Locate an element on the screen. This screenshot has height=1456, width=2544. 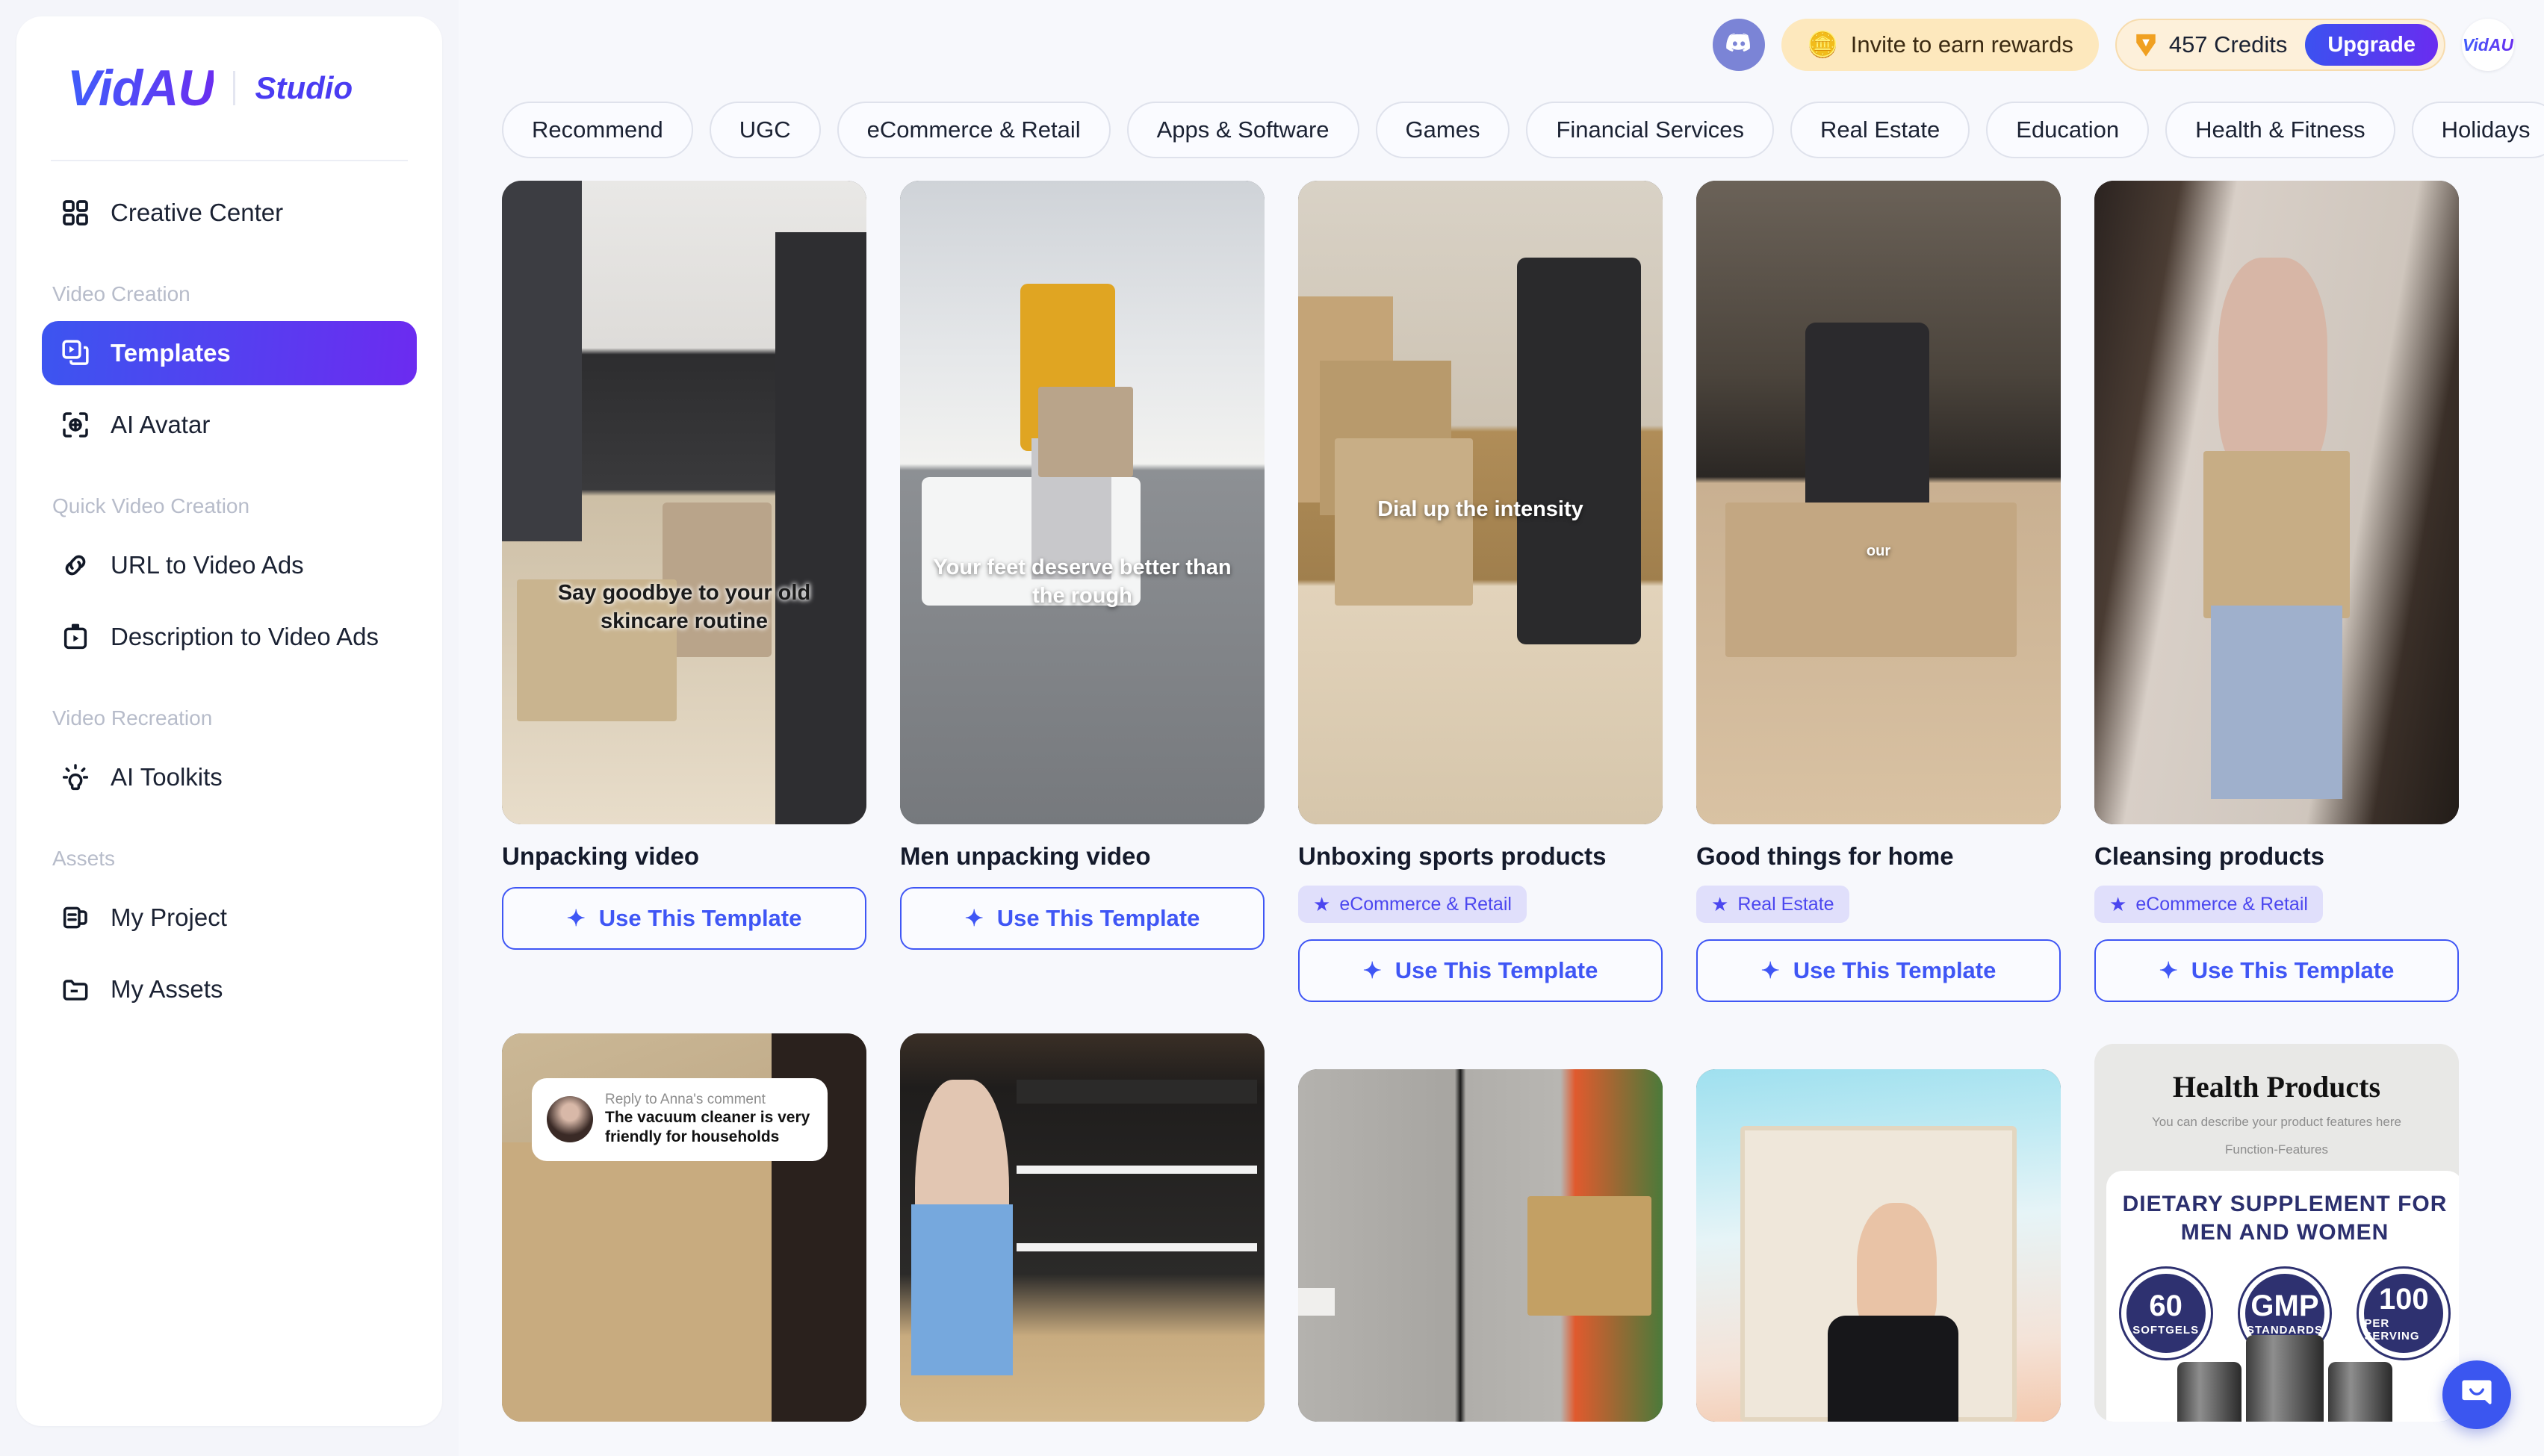
sidebar-item-description-to-video-ads: Description to Video Ads is located at coordinates (229, 637).